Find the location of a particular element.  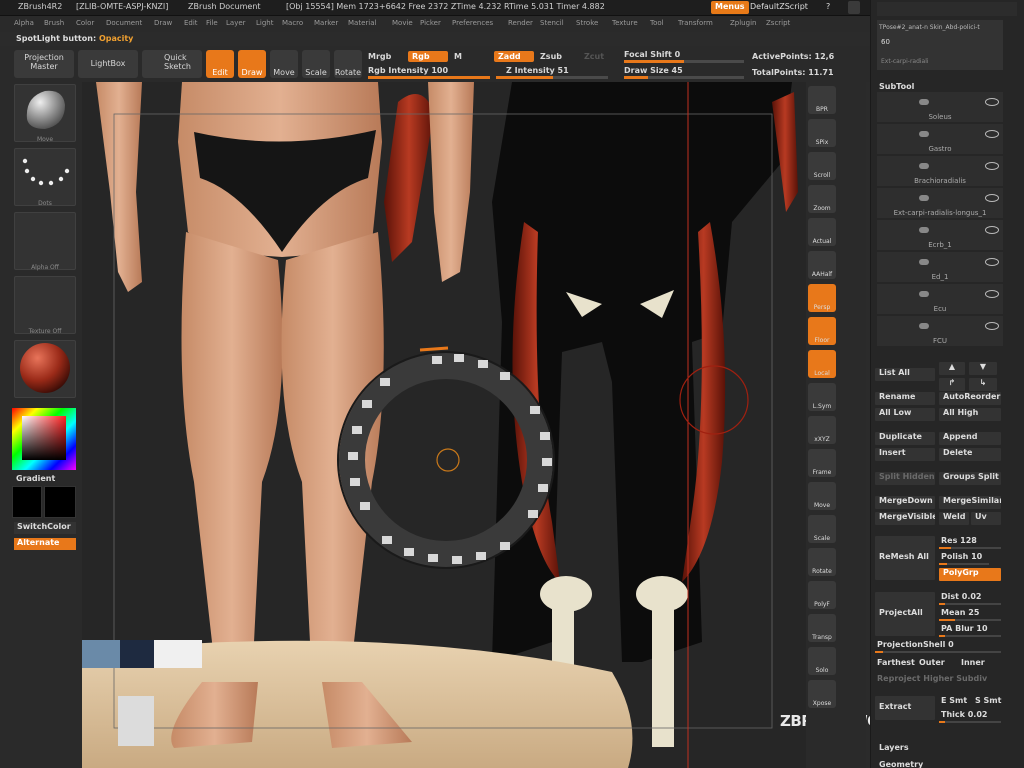

rgb-toggle: Rgb is located at coordinates (428, 56).